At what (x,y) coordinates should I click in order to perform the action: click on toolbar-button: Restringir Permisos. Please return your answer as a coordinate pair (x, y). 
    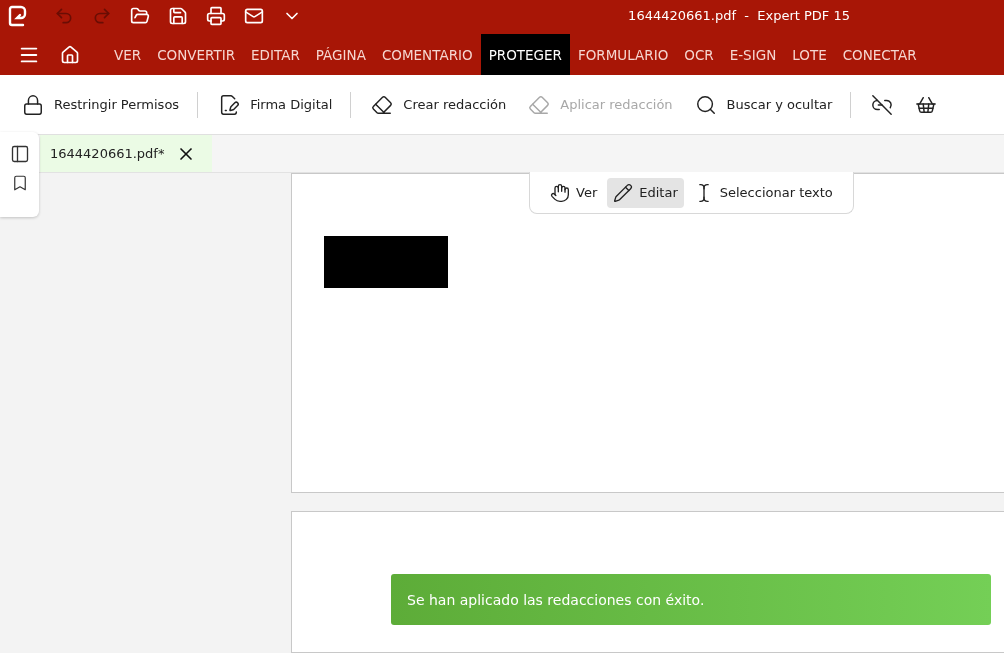
    Looking at the image, I should click on (101, 104).